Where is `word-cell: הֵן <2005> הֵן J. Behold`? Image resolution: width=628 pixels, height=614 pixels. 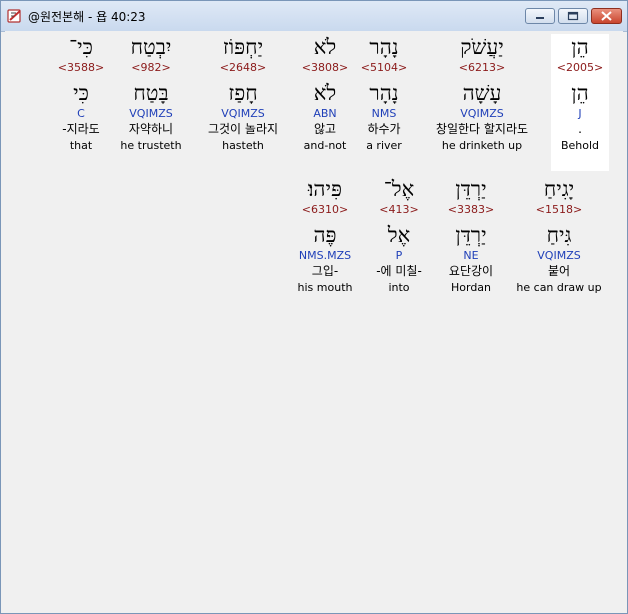
word-cell: הֵן <2005> הֵן J. Behold is located at coordinates (580, 102).